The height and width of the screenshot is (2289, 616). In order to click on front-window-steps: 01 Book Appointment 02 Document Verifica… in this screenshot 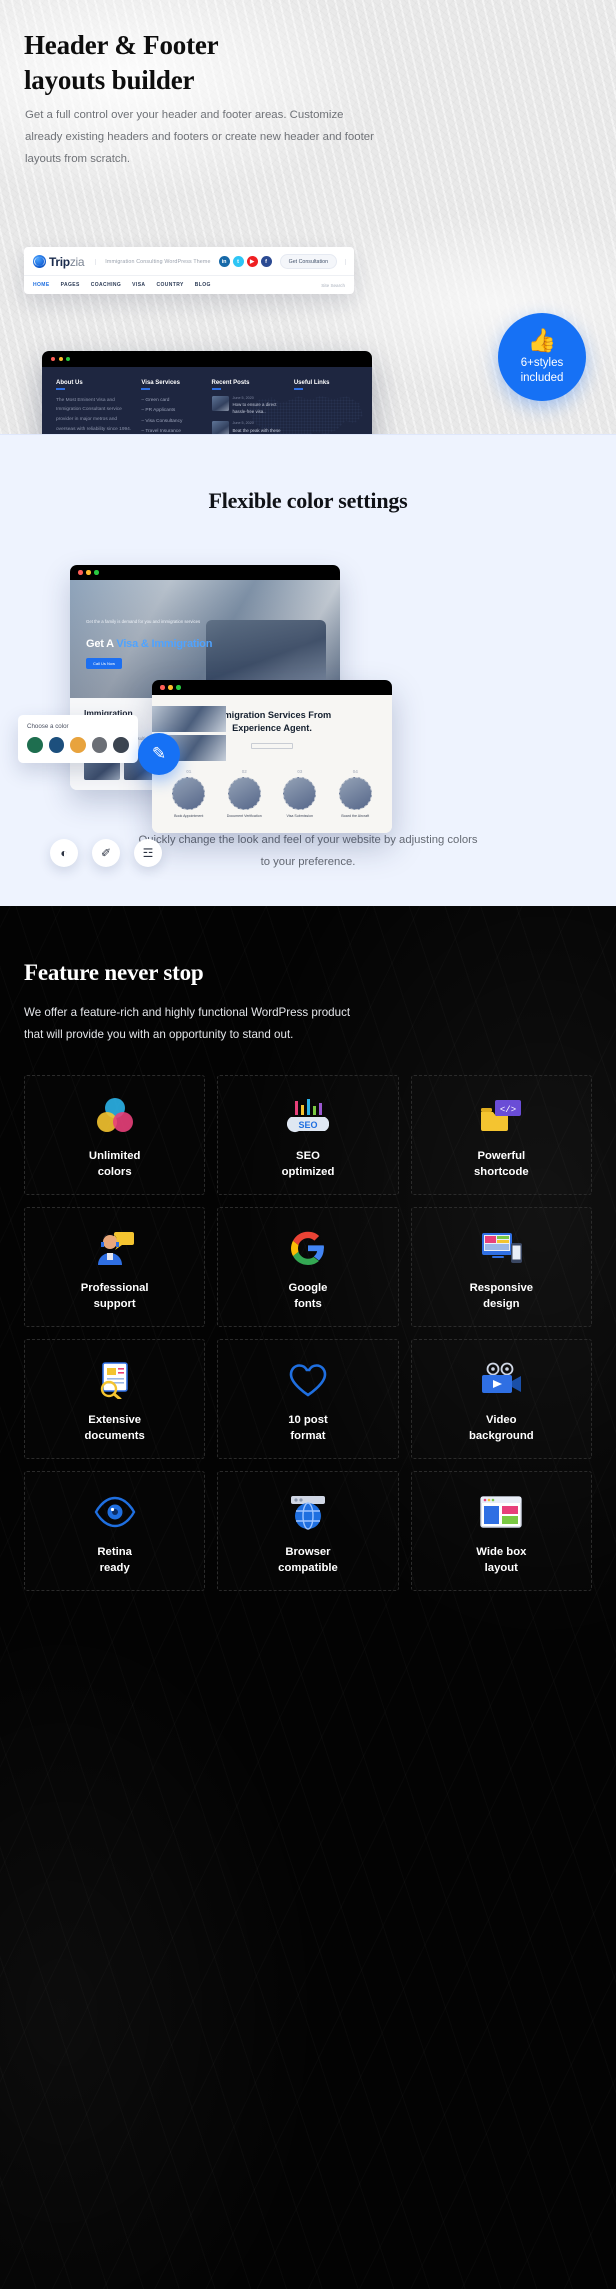, I will do `click(272, 796)`.